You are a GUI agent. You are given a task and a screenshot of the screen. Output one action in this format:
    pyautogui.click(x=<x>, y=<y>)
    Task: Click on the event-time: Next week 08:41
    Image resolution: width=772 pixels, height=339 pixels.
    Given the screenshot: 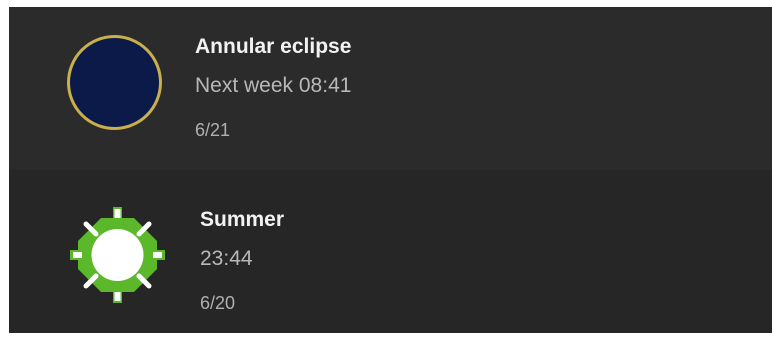 What is the action you would take?
    pyautogui.click(x=273, y=85)
    